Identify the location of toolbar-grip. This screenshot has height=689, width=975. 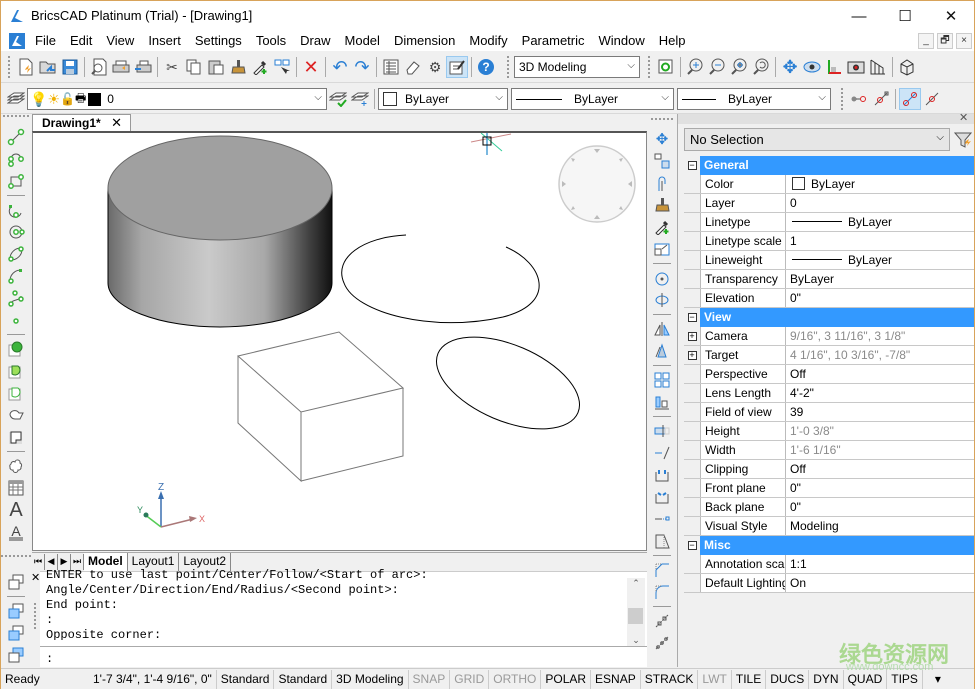
(650, 67).